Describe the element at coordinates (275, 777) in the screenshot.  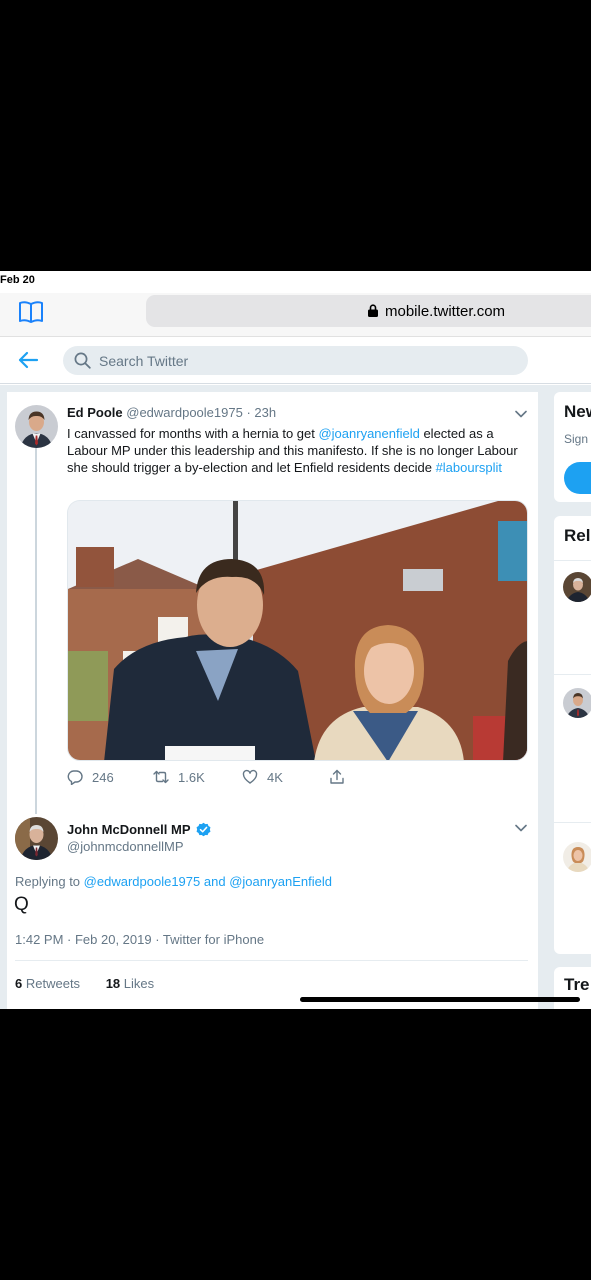
I see `like-count: 4K` at that location.